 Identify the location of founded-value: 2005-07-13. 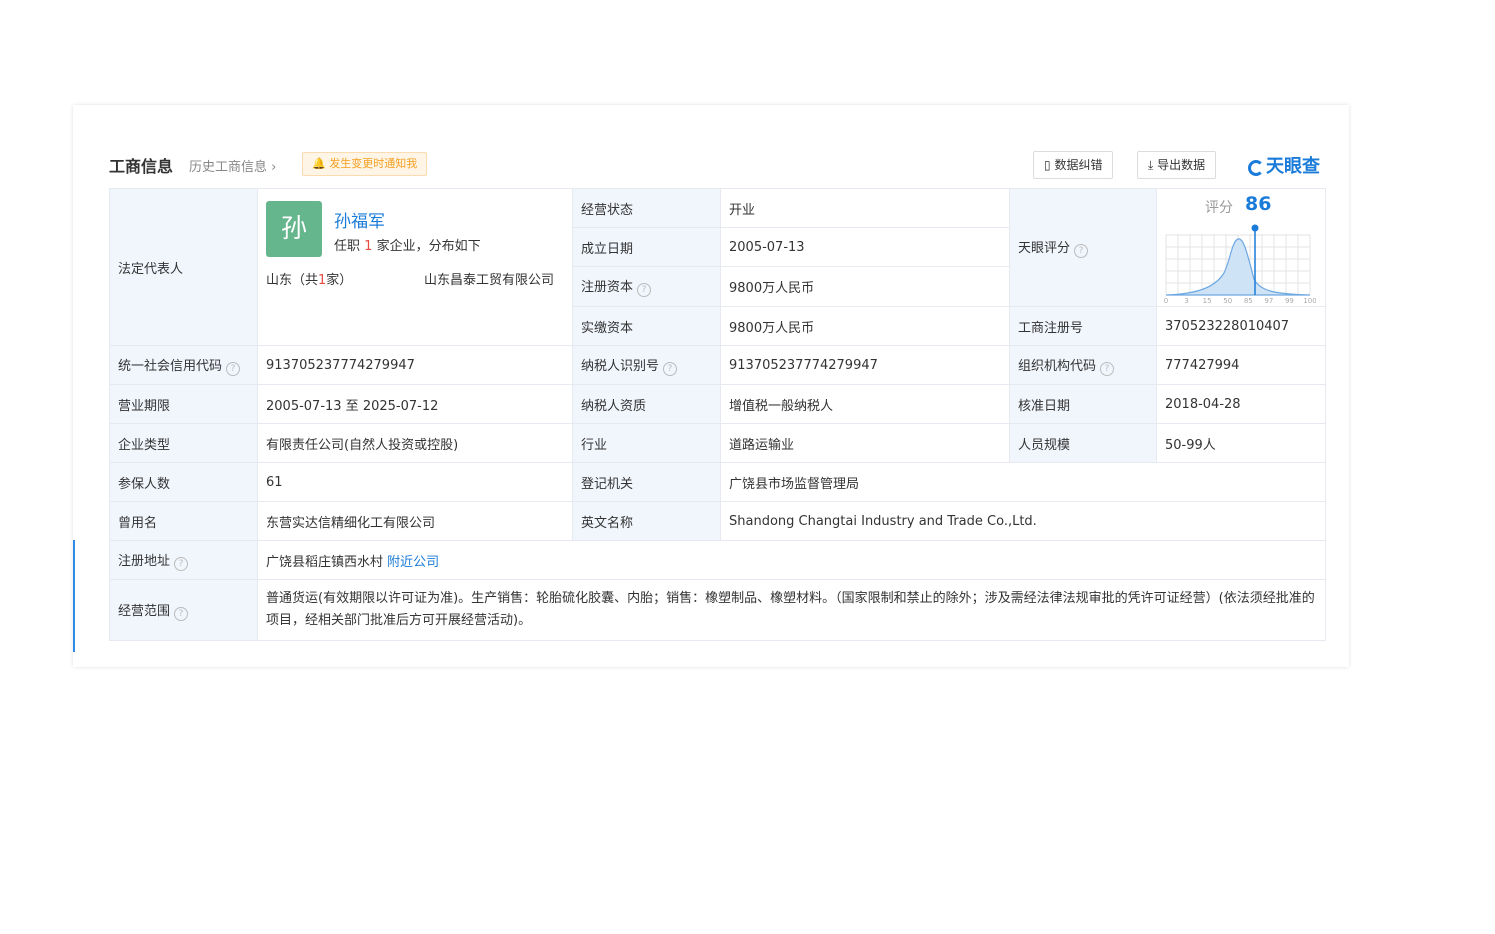
(865, 247).